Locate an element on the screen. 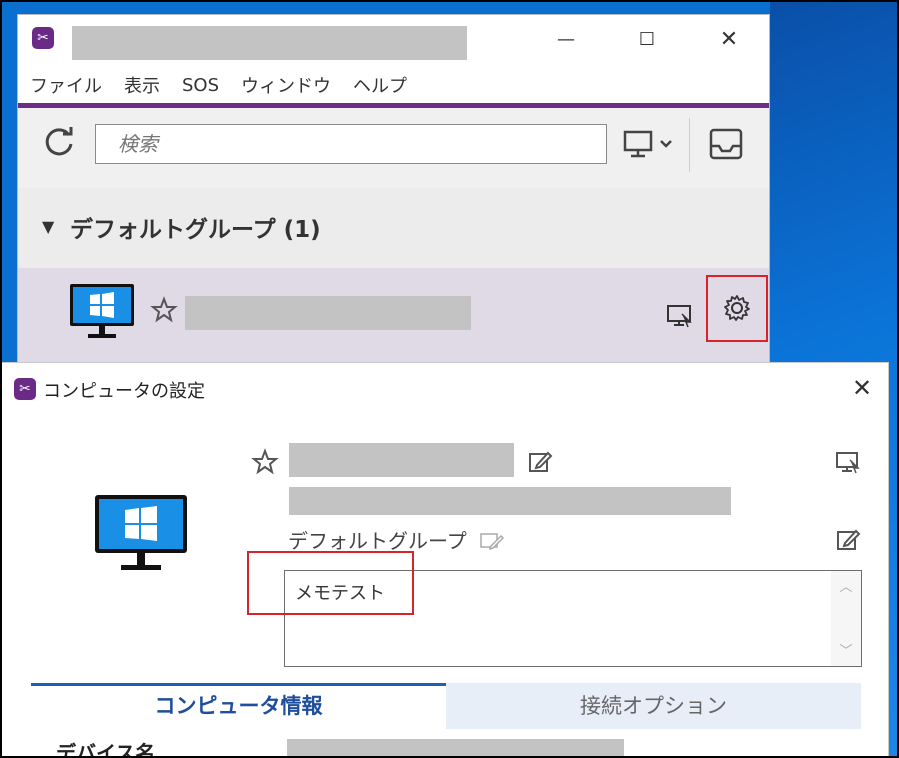 The width and height of the screenshot is (899, 758). windows-pc-icon is located at coordinates (102, 312).